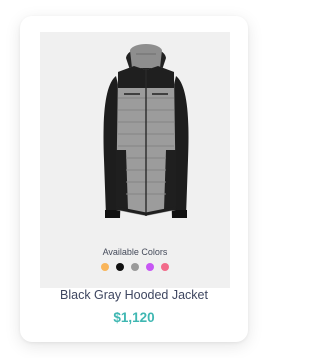 Image resolution: width=320 pixels, height=358 pixels. I want to click on color-swatch-black, so click(120, 267).